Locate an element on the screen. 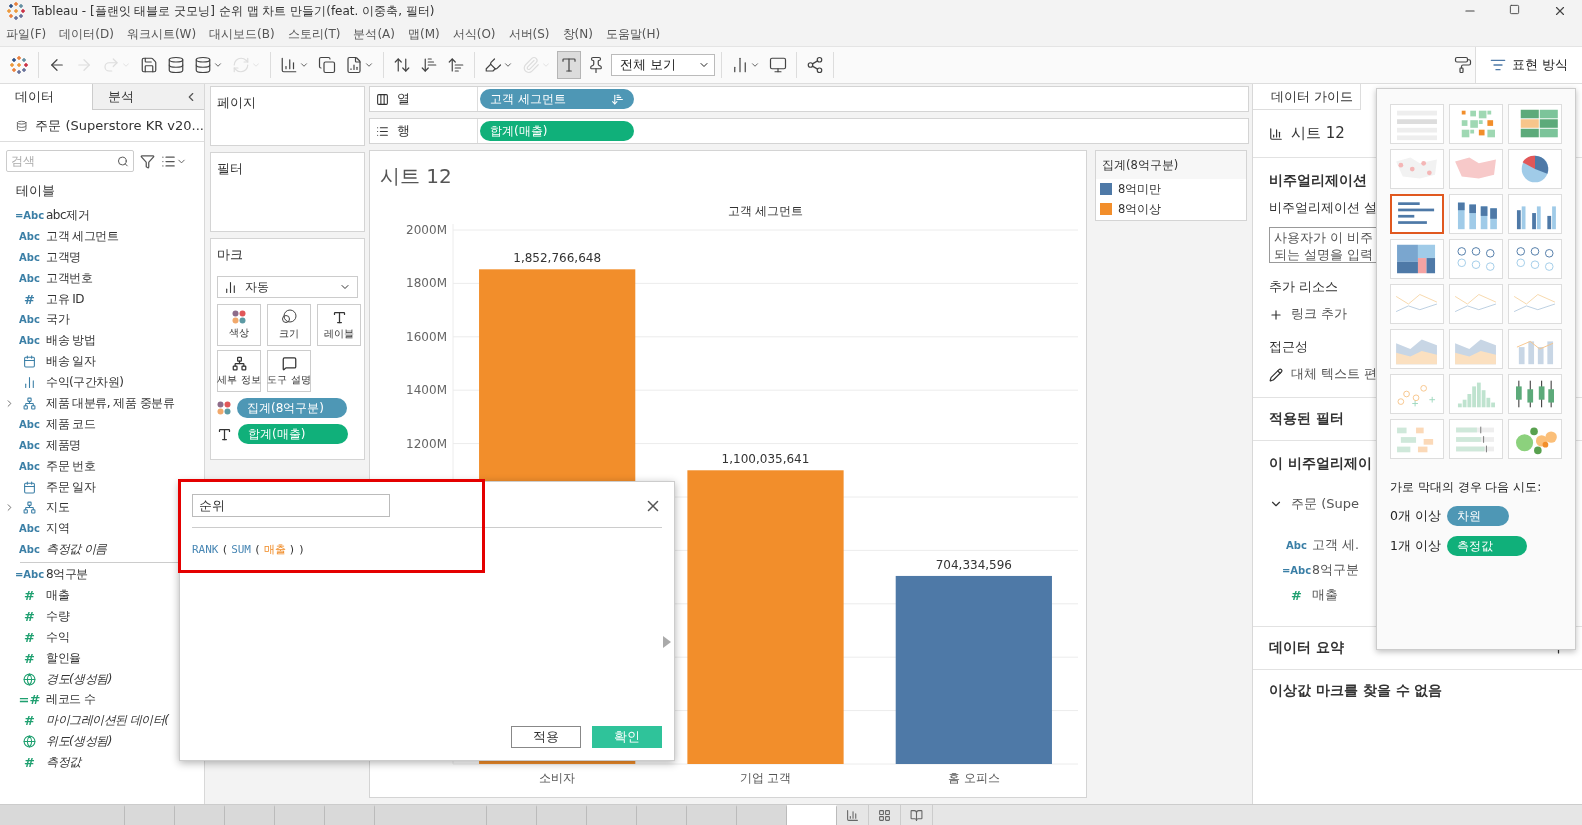  field-item: 측정값 이름 is located at coordinates (75, 550).